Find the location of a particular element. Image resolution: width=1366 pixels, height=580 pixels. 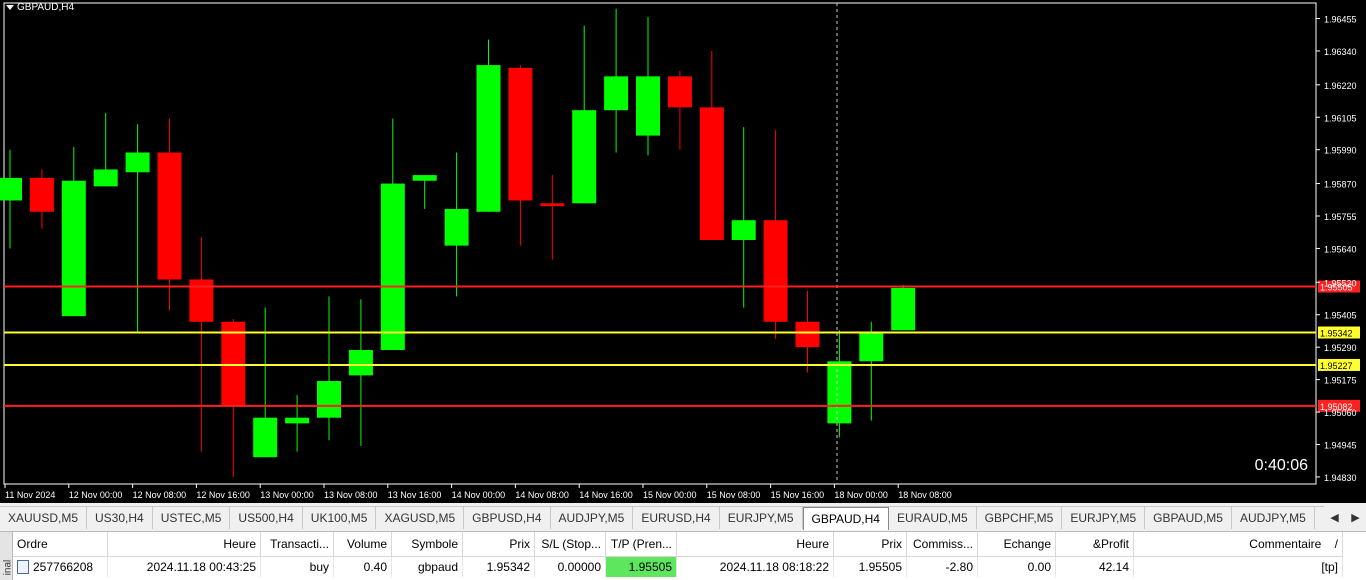

price-tick-label: 1.95405 is located at coordinates (1340, 316).